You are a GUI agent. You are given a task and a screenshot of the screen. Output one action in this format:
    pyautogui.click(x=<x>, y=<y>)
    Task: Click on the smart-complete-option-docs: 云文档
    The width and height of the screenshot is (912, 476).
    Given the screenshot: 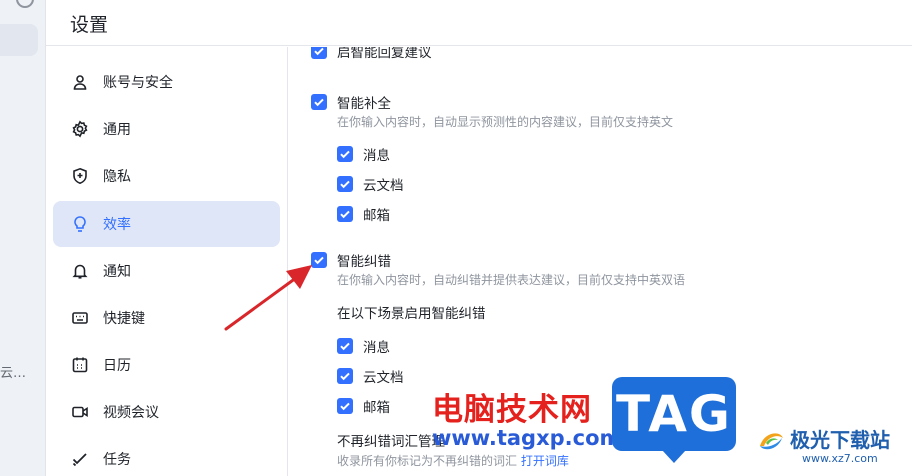 What is the action you would take?
    pyautogui.click(x=370, y=184)
    